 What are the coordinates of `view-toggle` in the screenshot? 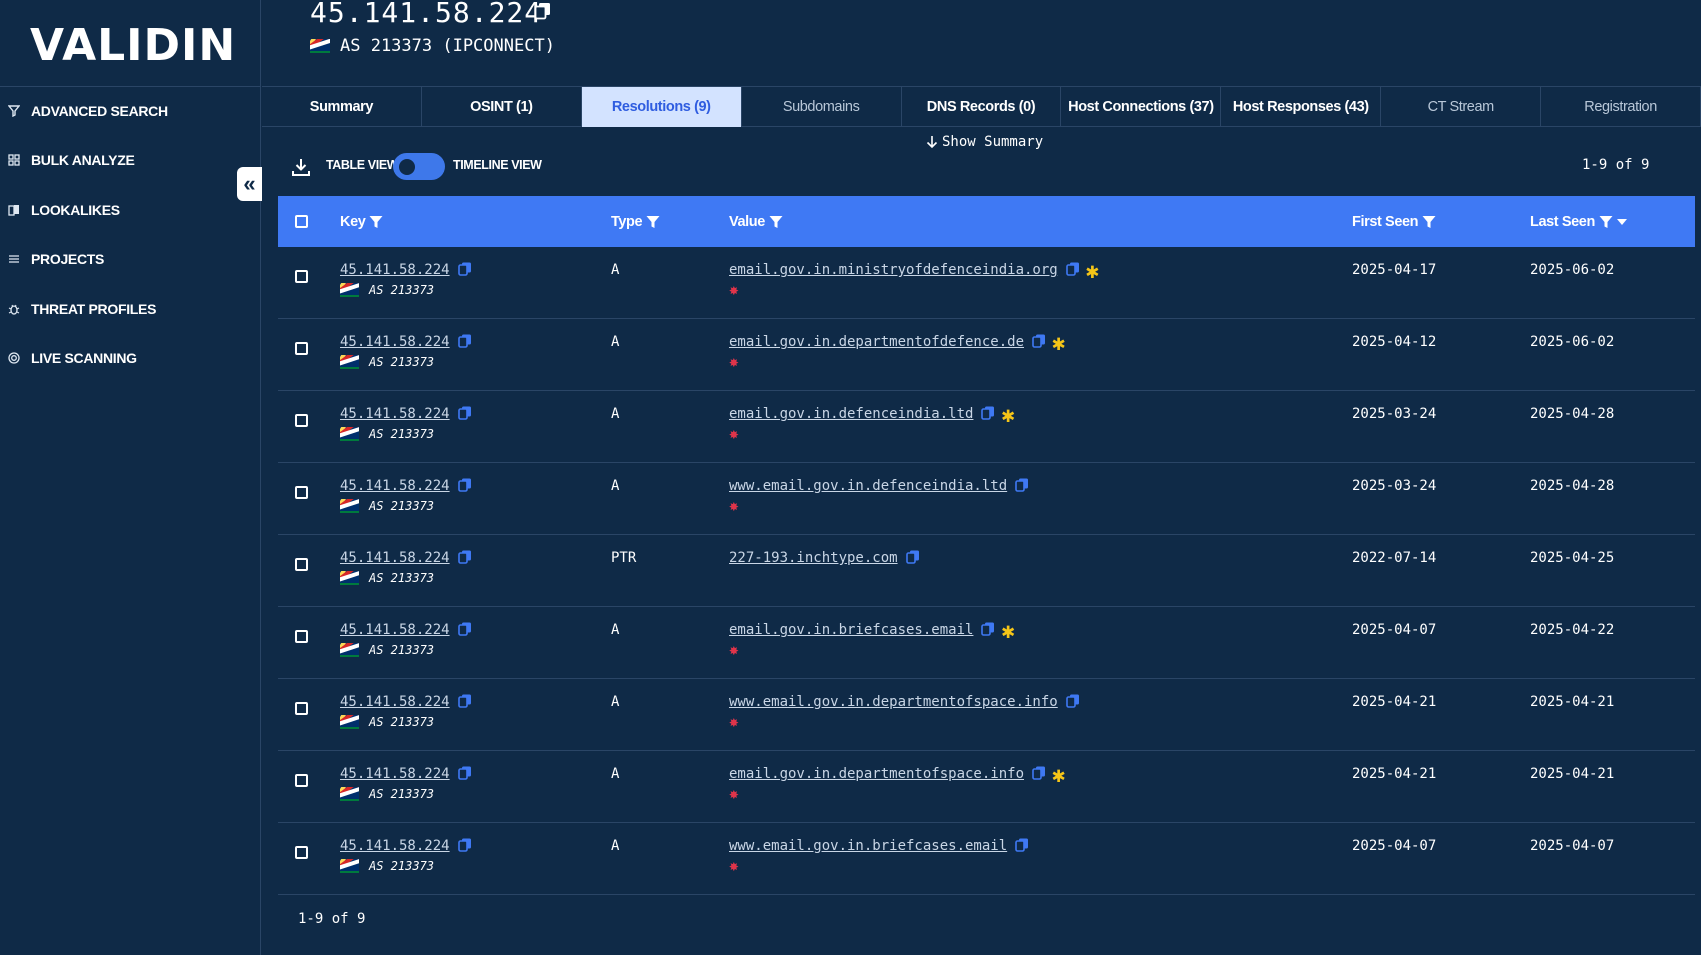 It's located at (419, 166).